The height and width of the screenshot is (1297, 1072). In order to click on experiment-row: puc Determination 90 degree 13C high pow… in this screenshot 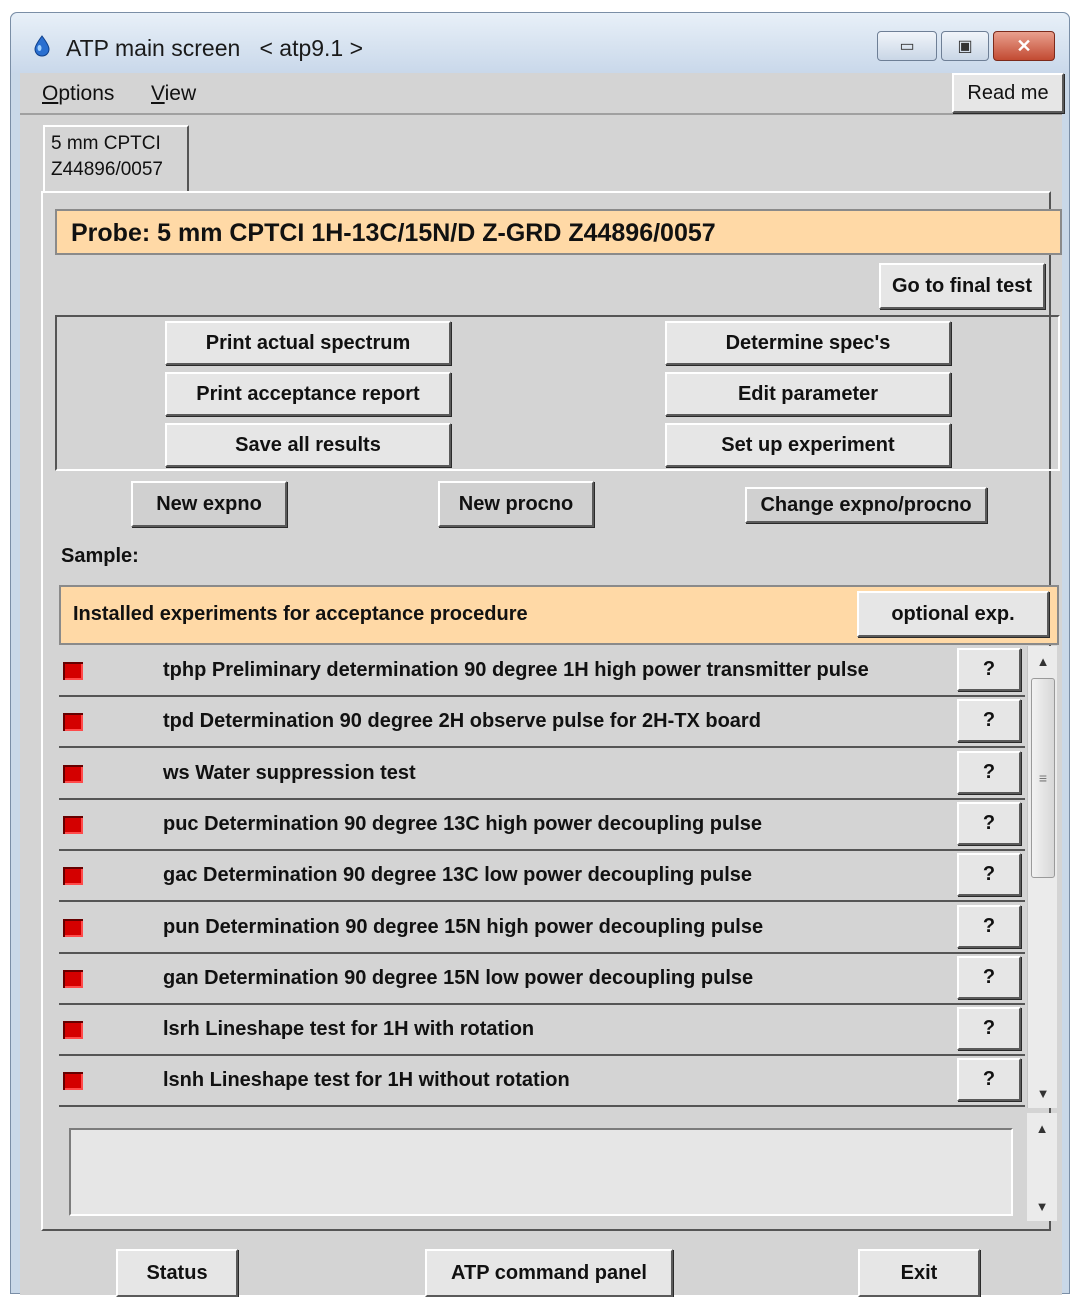, I will do `click(542, 825)`.